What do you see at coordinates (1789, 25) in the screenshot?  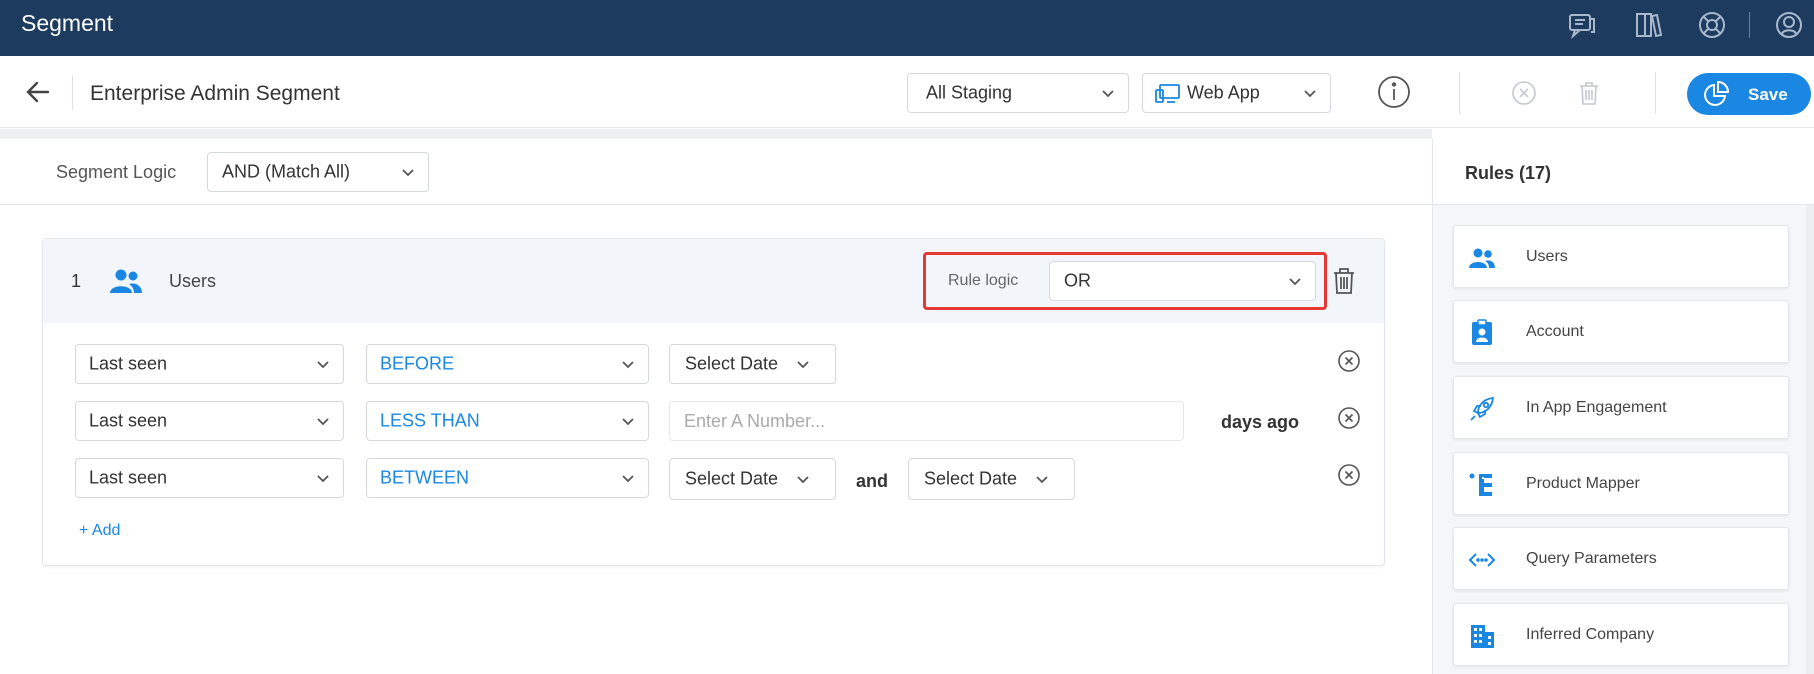 I see `user-icon` at bounding box center [1789, 25].